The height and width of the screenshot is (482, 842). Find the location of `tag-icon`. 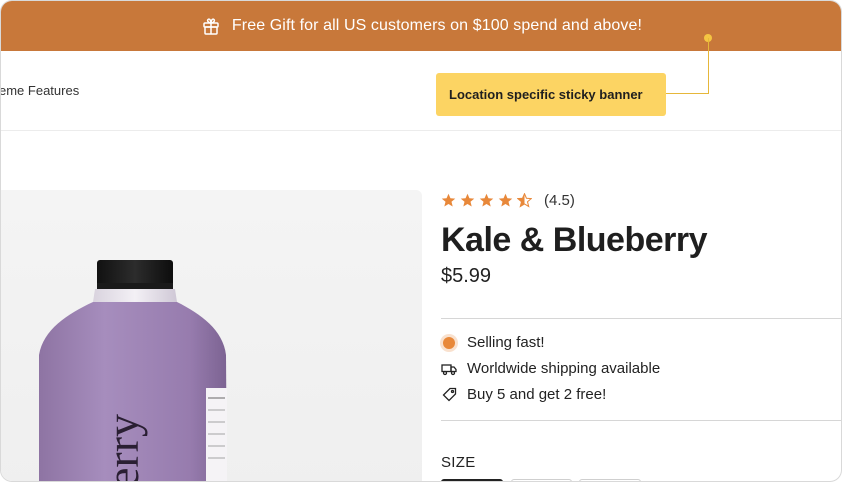

tag-icon is located at coordinates (449, 395).